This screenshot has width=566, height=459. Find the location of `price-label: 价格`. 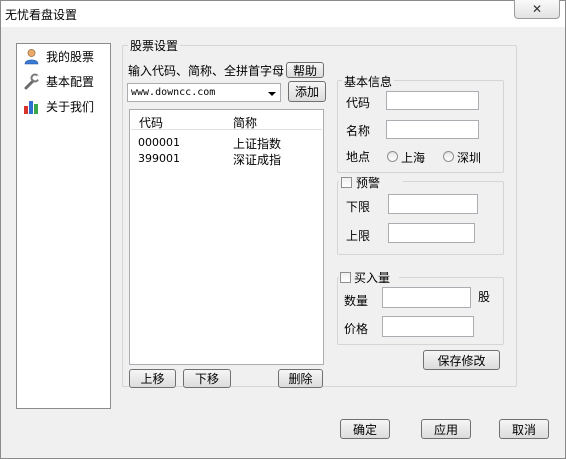

price-label: 价格 is located at coordinates (356, 329).